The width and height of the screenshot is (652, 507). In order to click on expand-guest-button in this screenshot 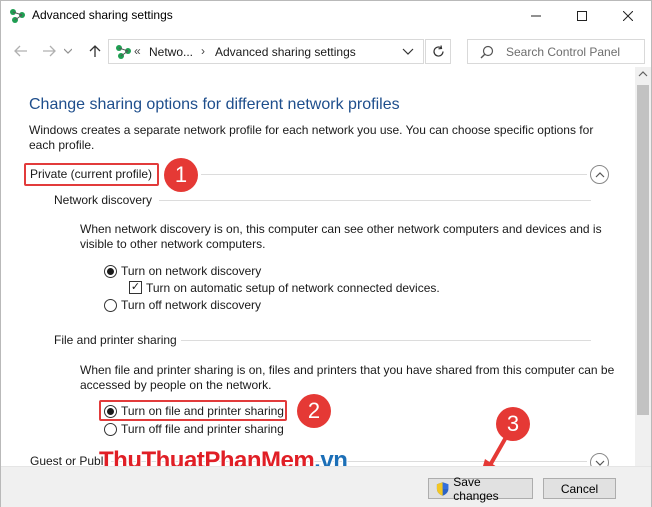, I will do `click(599, 459)`.